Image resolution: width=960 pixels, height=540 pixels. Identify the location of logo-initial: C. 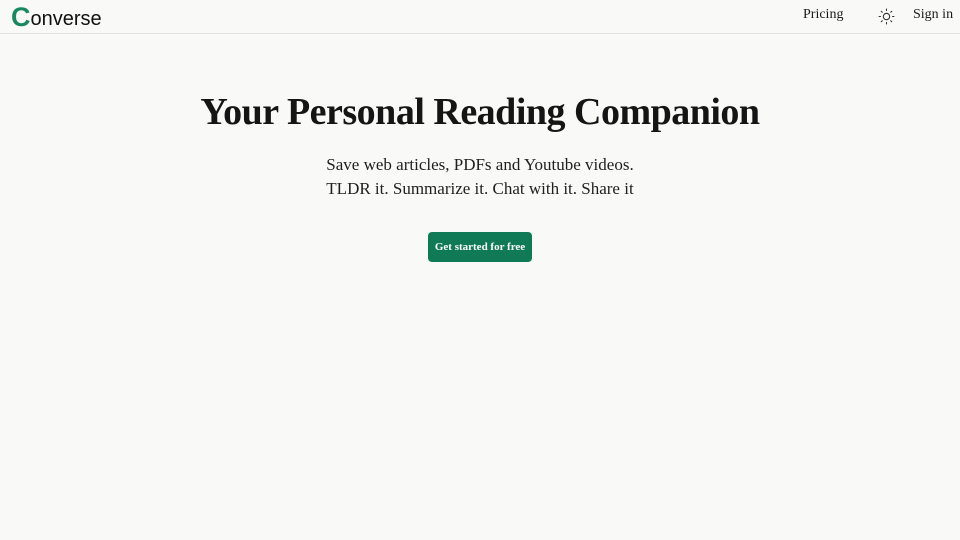
(21, 17).